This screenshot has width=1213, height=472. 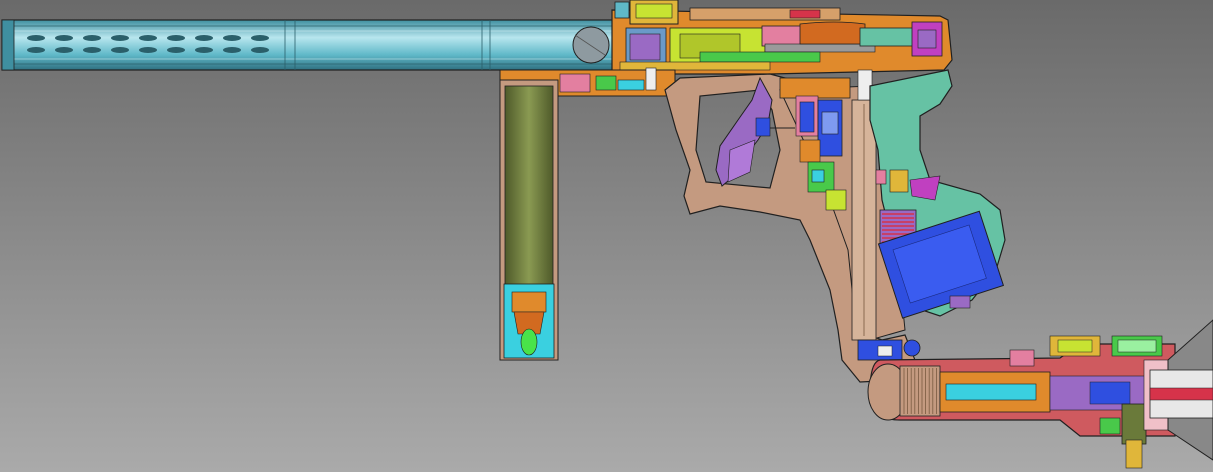 I want to click on front-tank, so click(x=529, y=220).